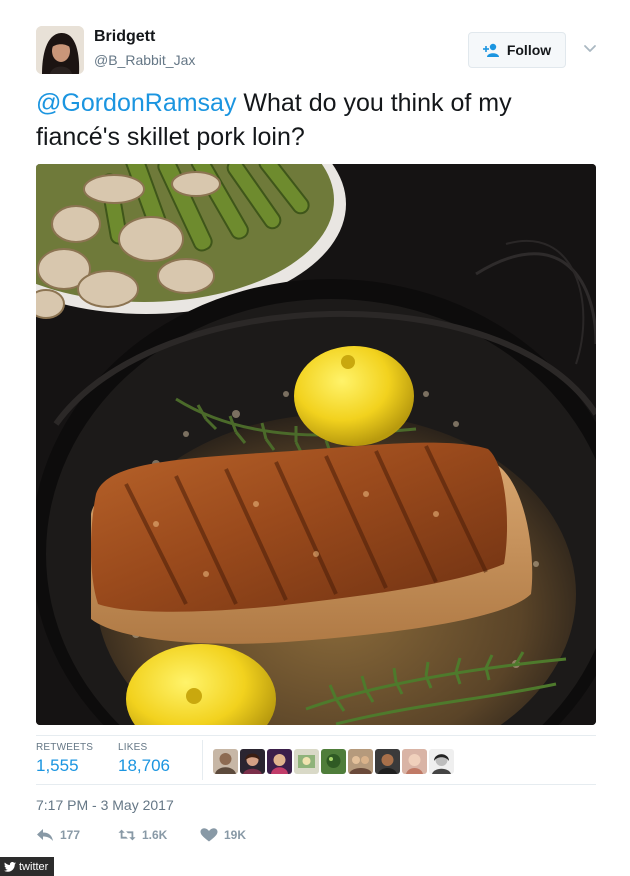 This screenshot has height=876, width=630. I want to click on like-button: 19K, so click(223, 835).